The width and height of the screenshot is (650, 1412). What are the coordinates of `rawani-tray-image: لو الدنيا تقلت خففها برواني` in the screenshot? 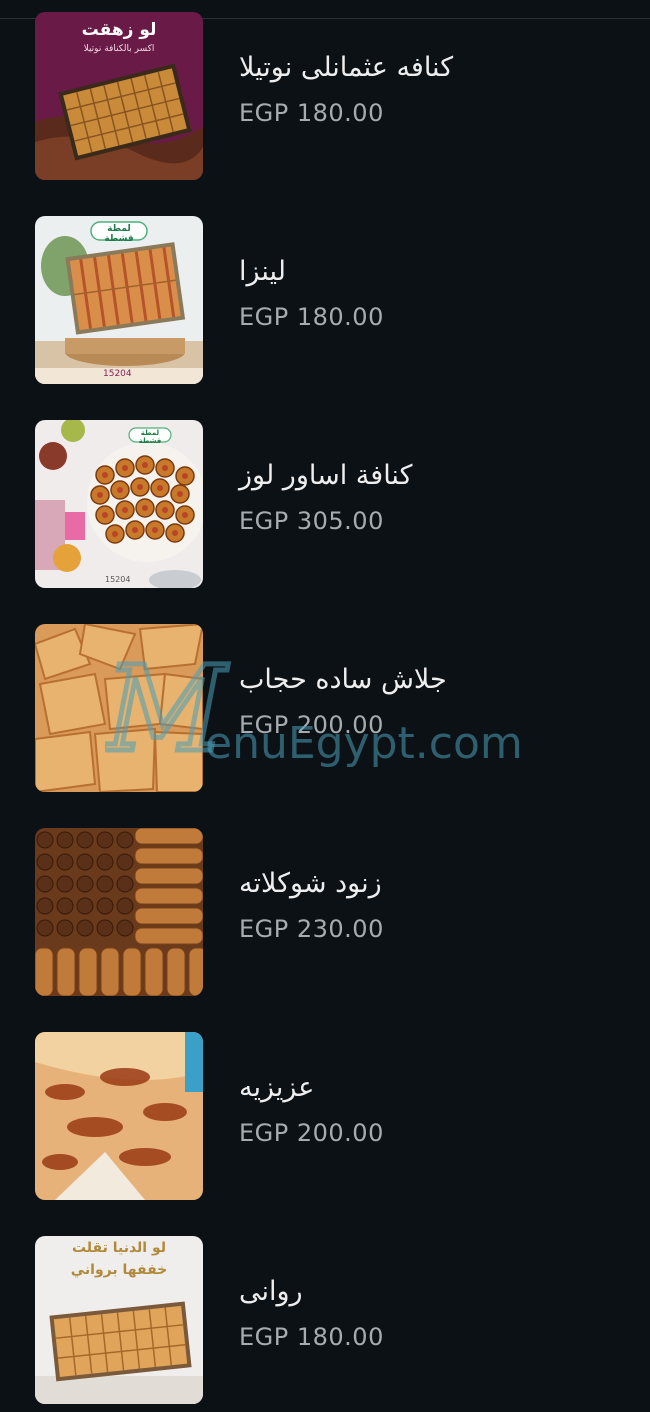 It's located at (119, 1320).